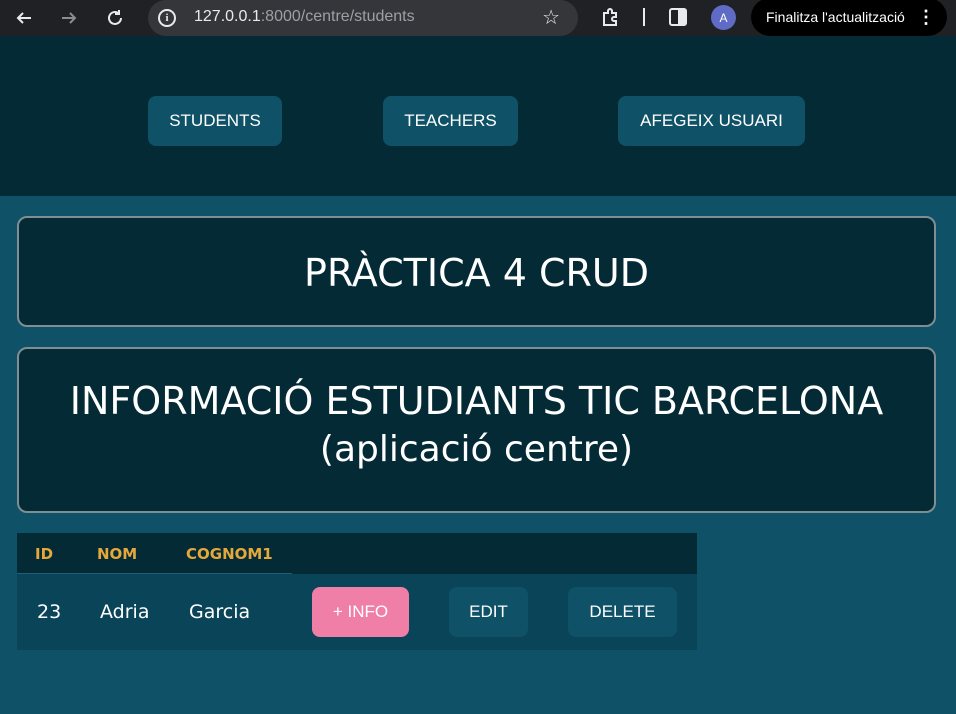 This screenshot has width=956, height=714. I want to click on nav-add-user-button: AFEGEIX USUARI, so click(711, 121).